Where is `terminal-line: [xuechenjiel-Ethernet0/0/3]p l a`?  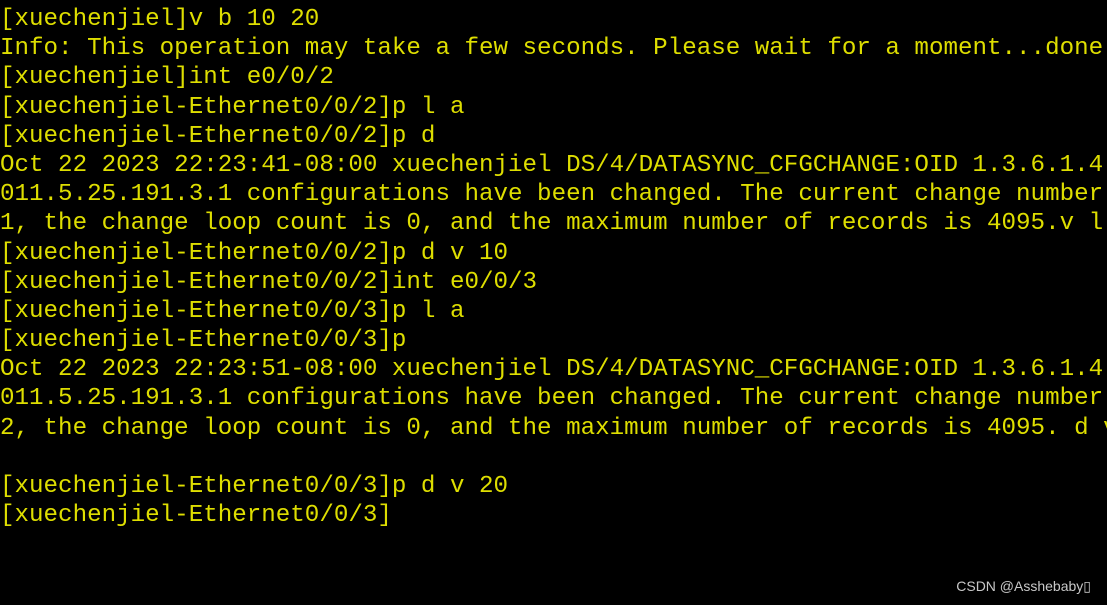
terminal-line: [xuechenjiel-Ethernet0/0/3]p l a is located at coordinates (232, 311).